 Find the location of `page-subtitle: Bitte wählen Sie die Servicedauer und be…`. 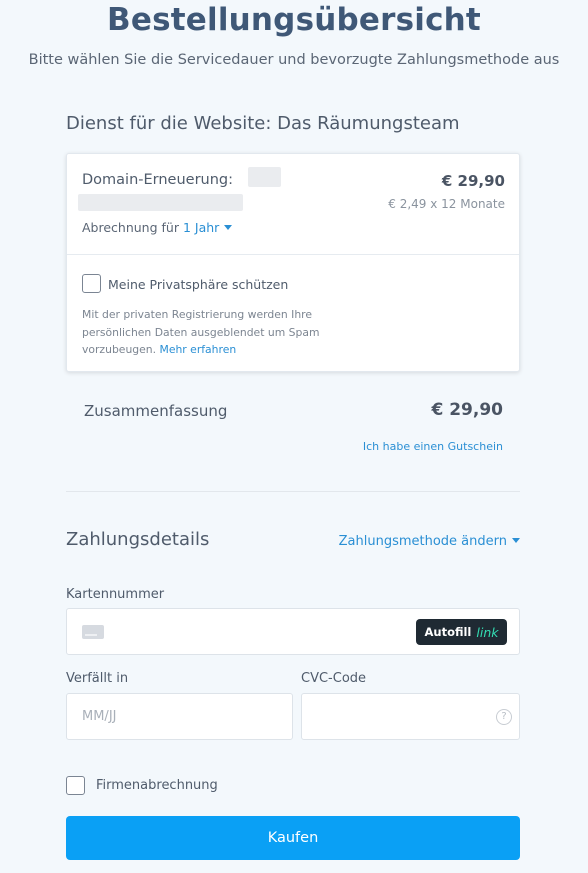

page-subtitle: Bitte wählen Sie die Servicedauer und be… is located at coordinates (294, 60).